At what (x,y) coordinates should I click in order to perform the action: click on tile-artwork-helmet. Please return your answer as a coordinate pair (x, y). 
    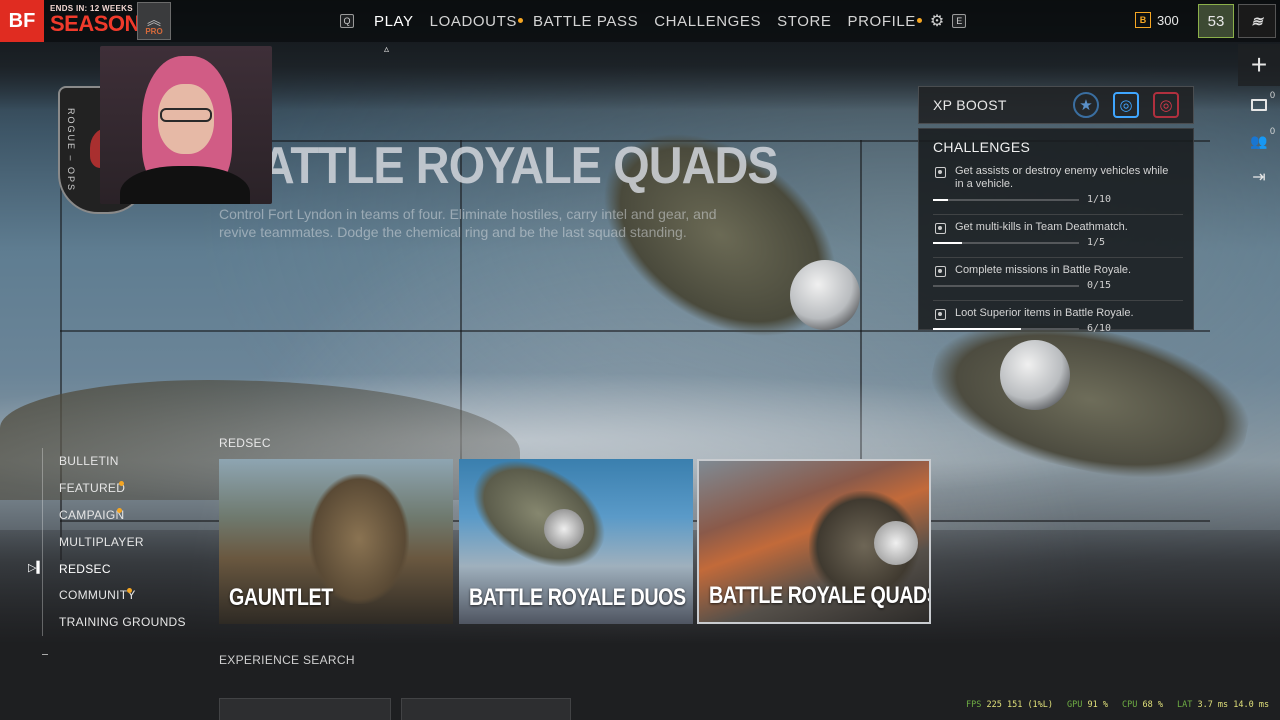
    Looking at the image, I should click on (564, 529).